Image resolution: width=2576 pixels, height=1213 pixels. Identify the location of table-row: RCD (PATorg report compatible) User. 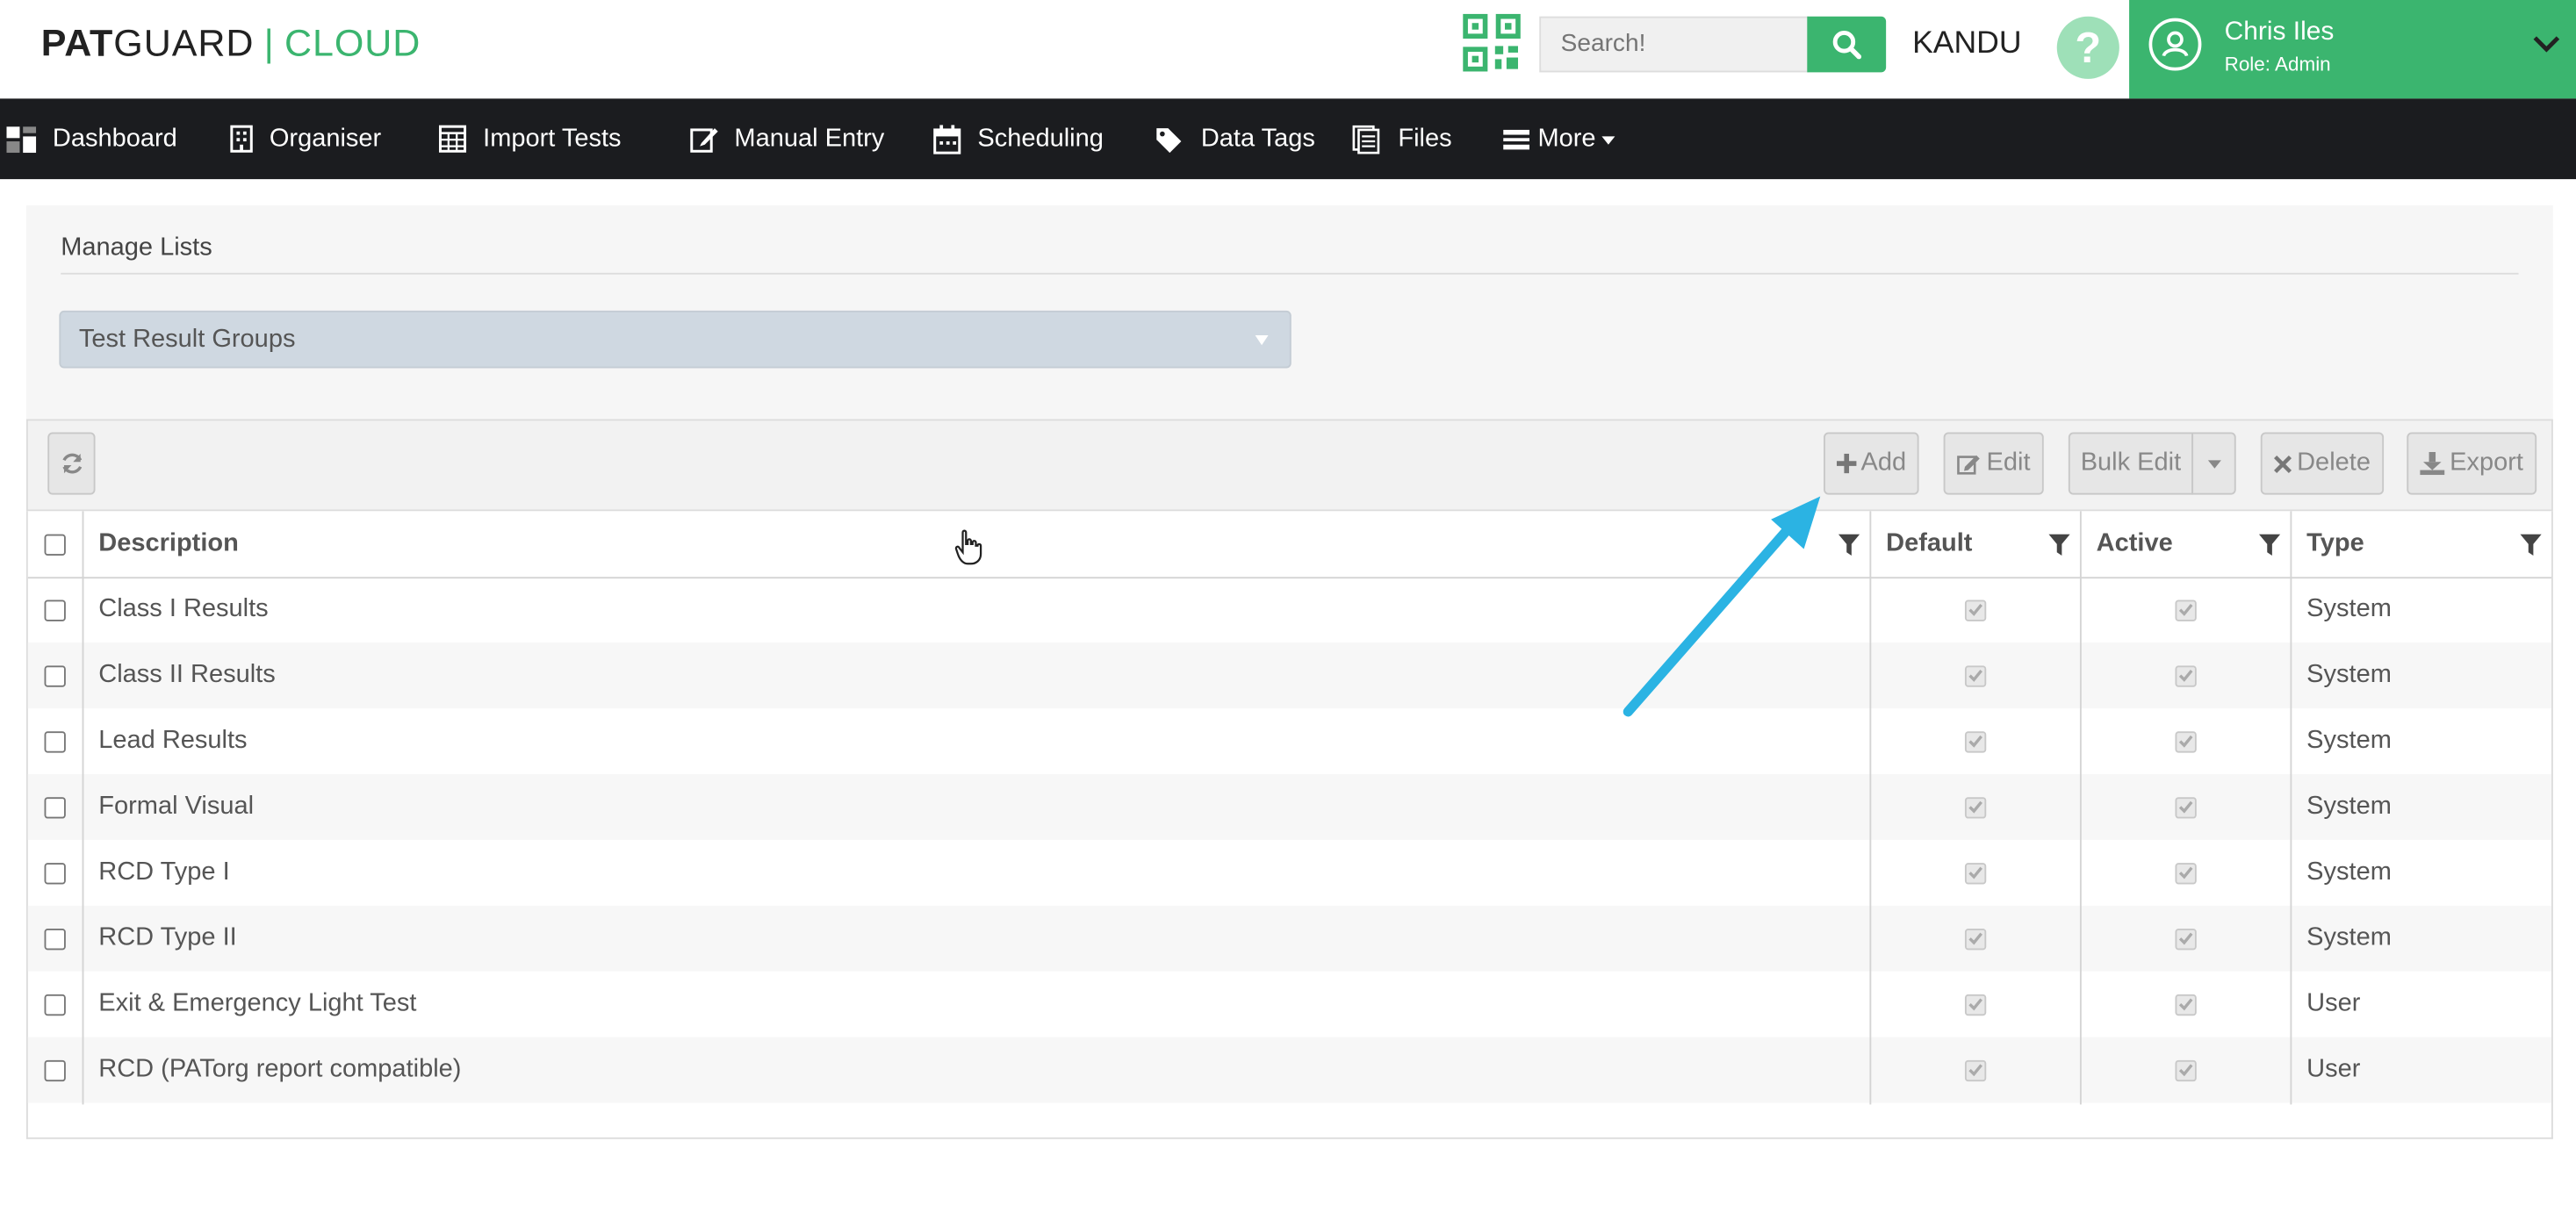
(1289, 1070).